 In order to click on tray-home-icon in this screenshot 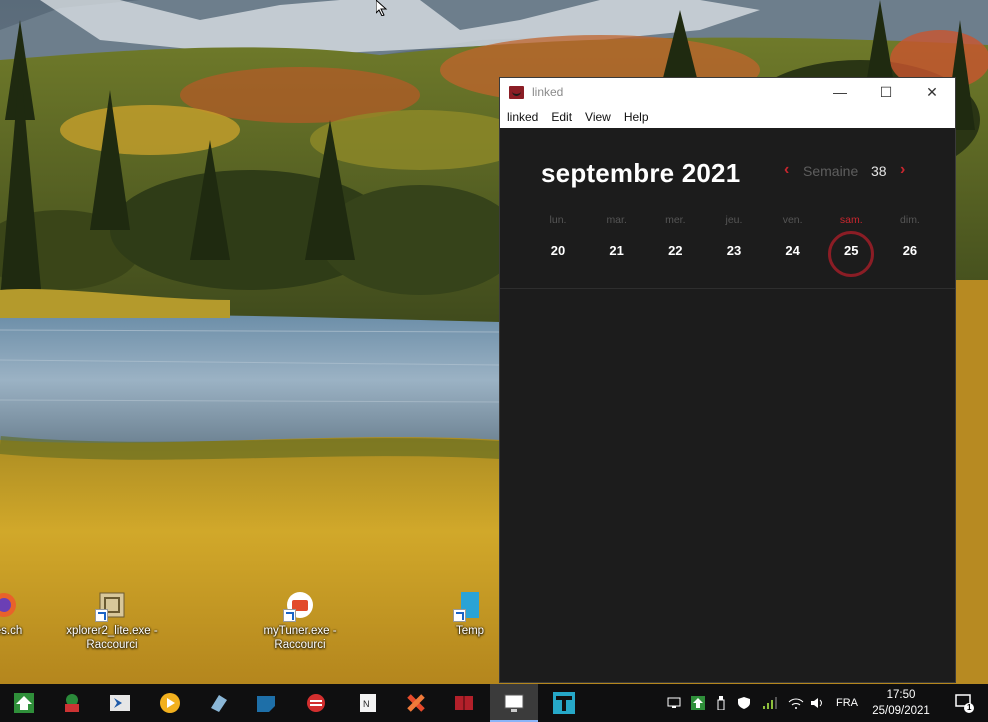, I will do `click(698, 703)`.